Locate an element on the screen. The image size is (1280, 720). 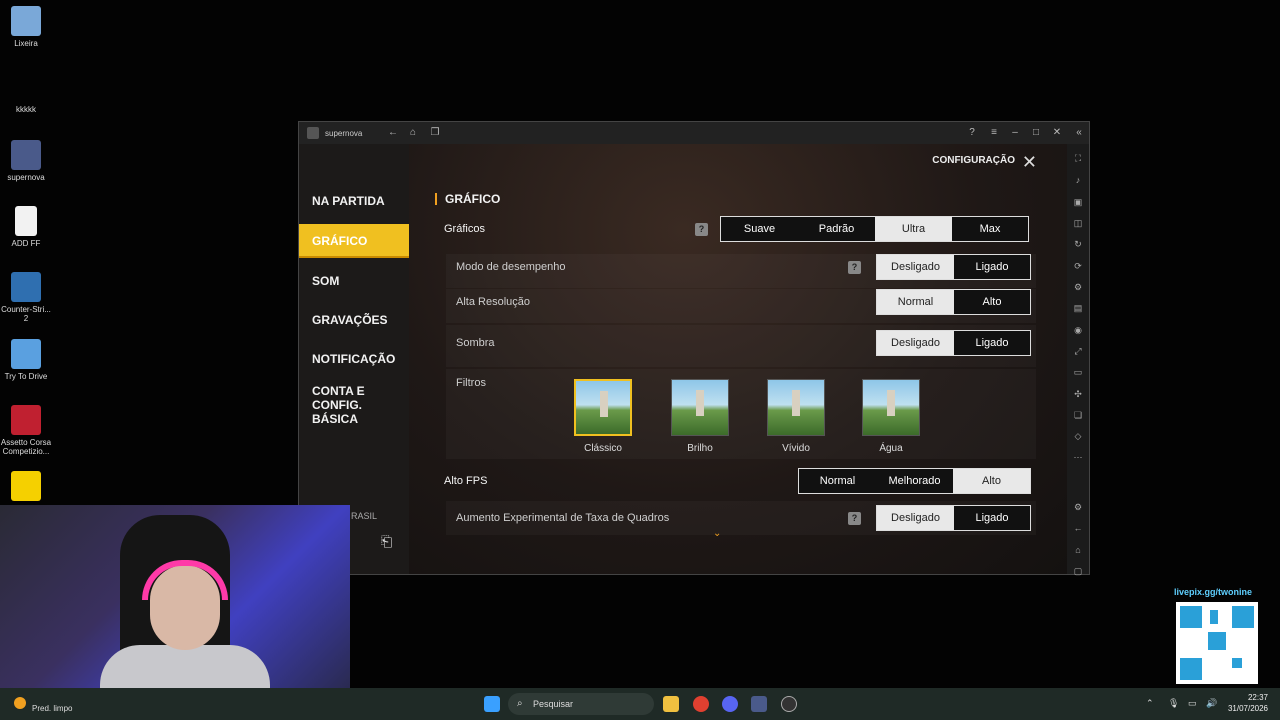
macro-icon: ▤ is located at coordinates (1078, 308).